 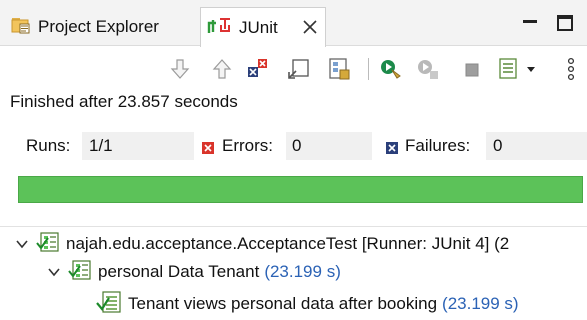 I want to click on tab-junit: JUnit, so click(x=263, y=27).